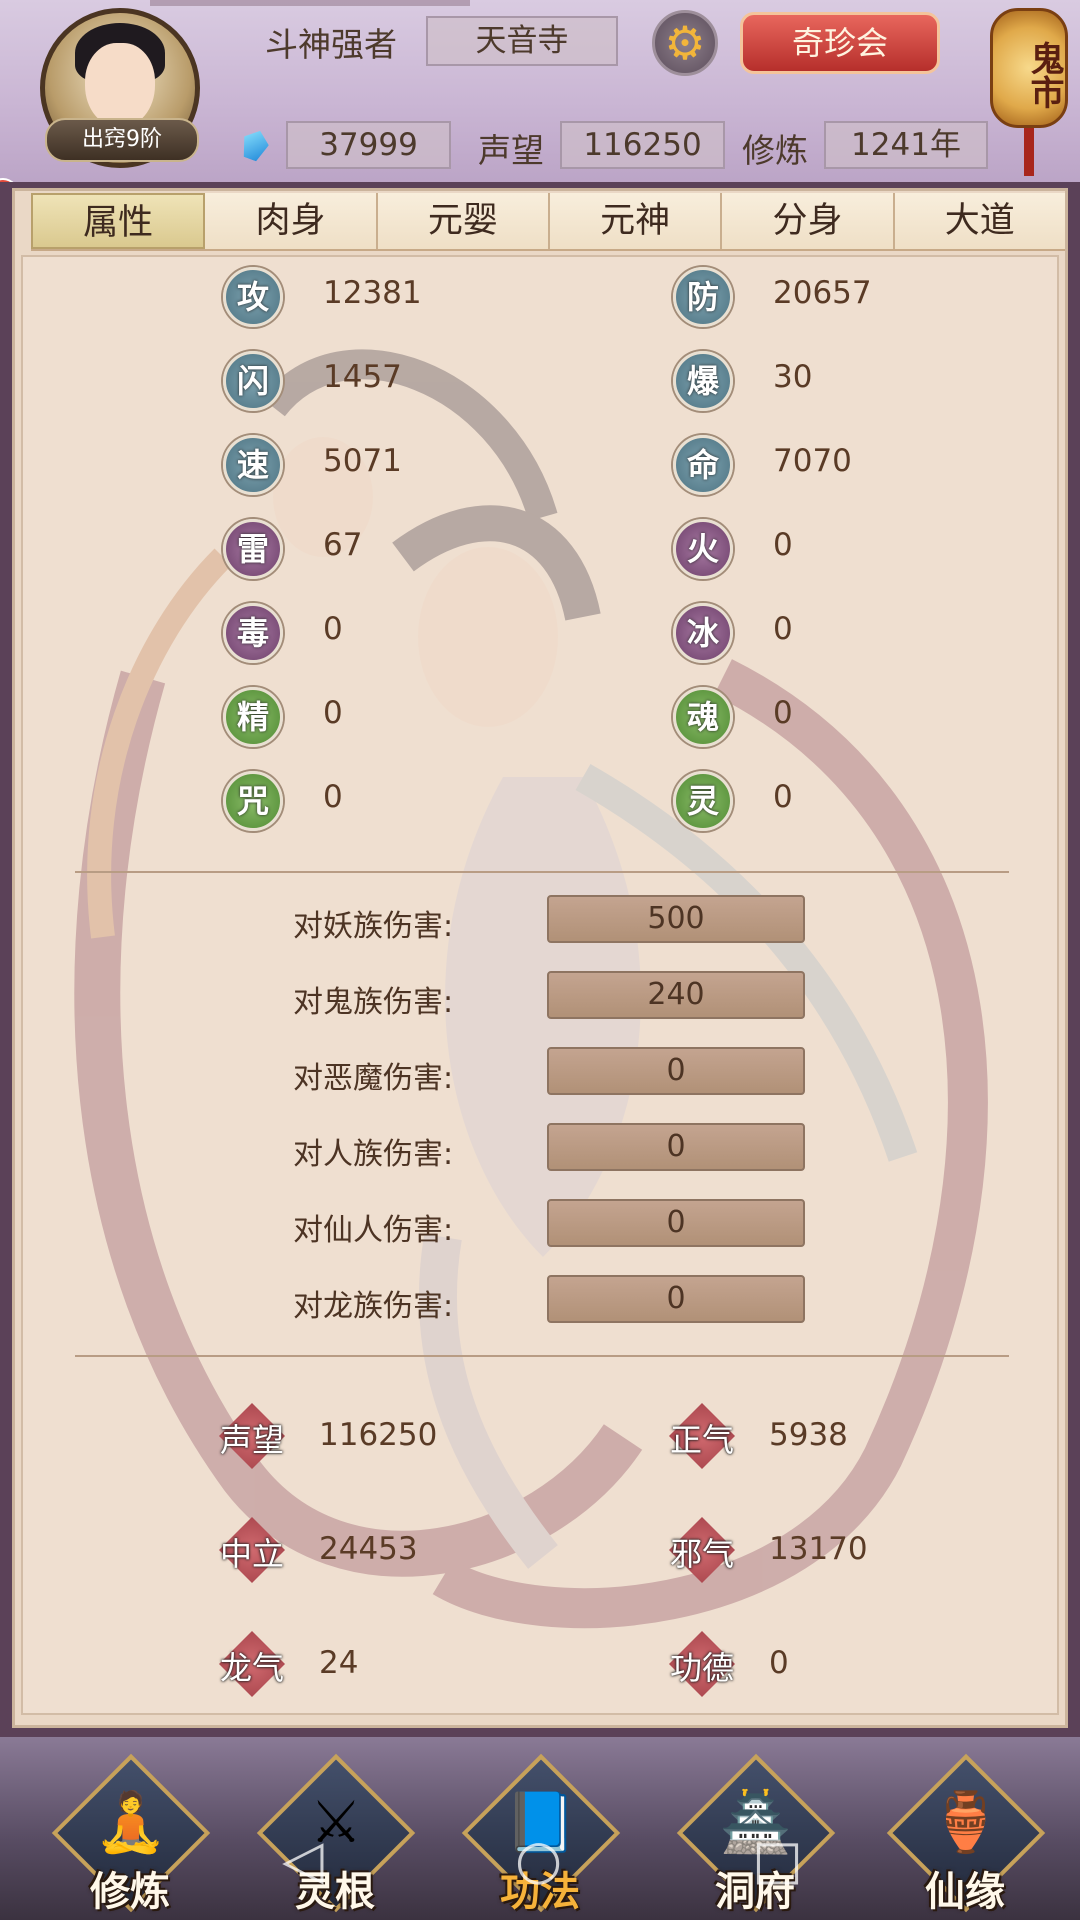 Image resolution: width=1080 pixels, height=1920 pixels. What do you see at coordinates (540, 1073) in the screenshot?
I see `damage-row: 对恶魔伤害: 0` at bounding box center [540, 1073].